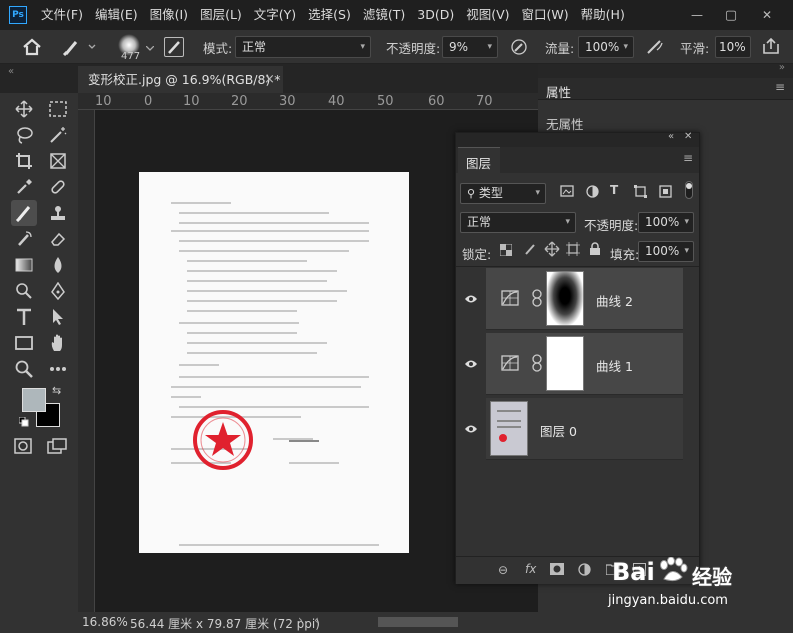 This screenshot has width=793, height=633. I want to click on frame-tool-icon, so click(58, 161).